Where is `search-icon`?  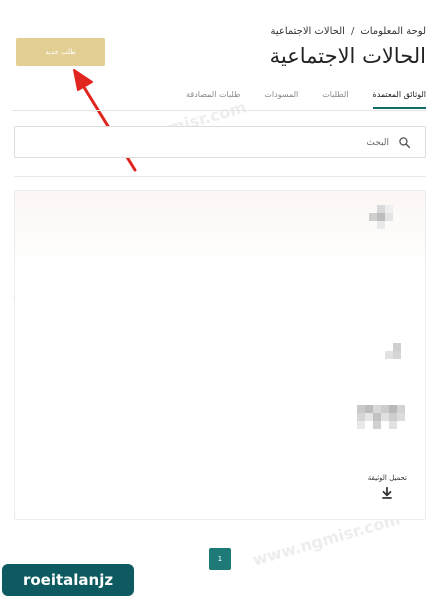 search-icon is located at coordinates (405, 143).